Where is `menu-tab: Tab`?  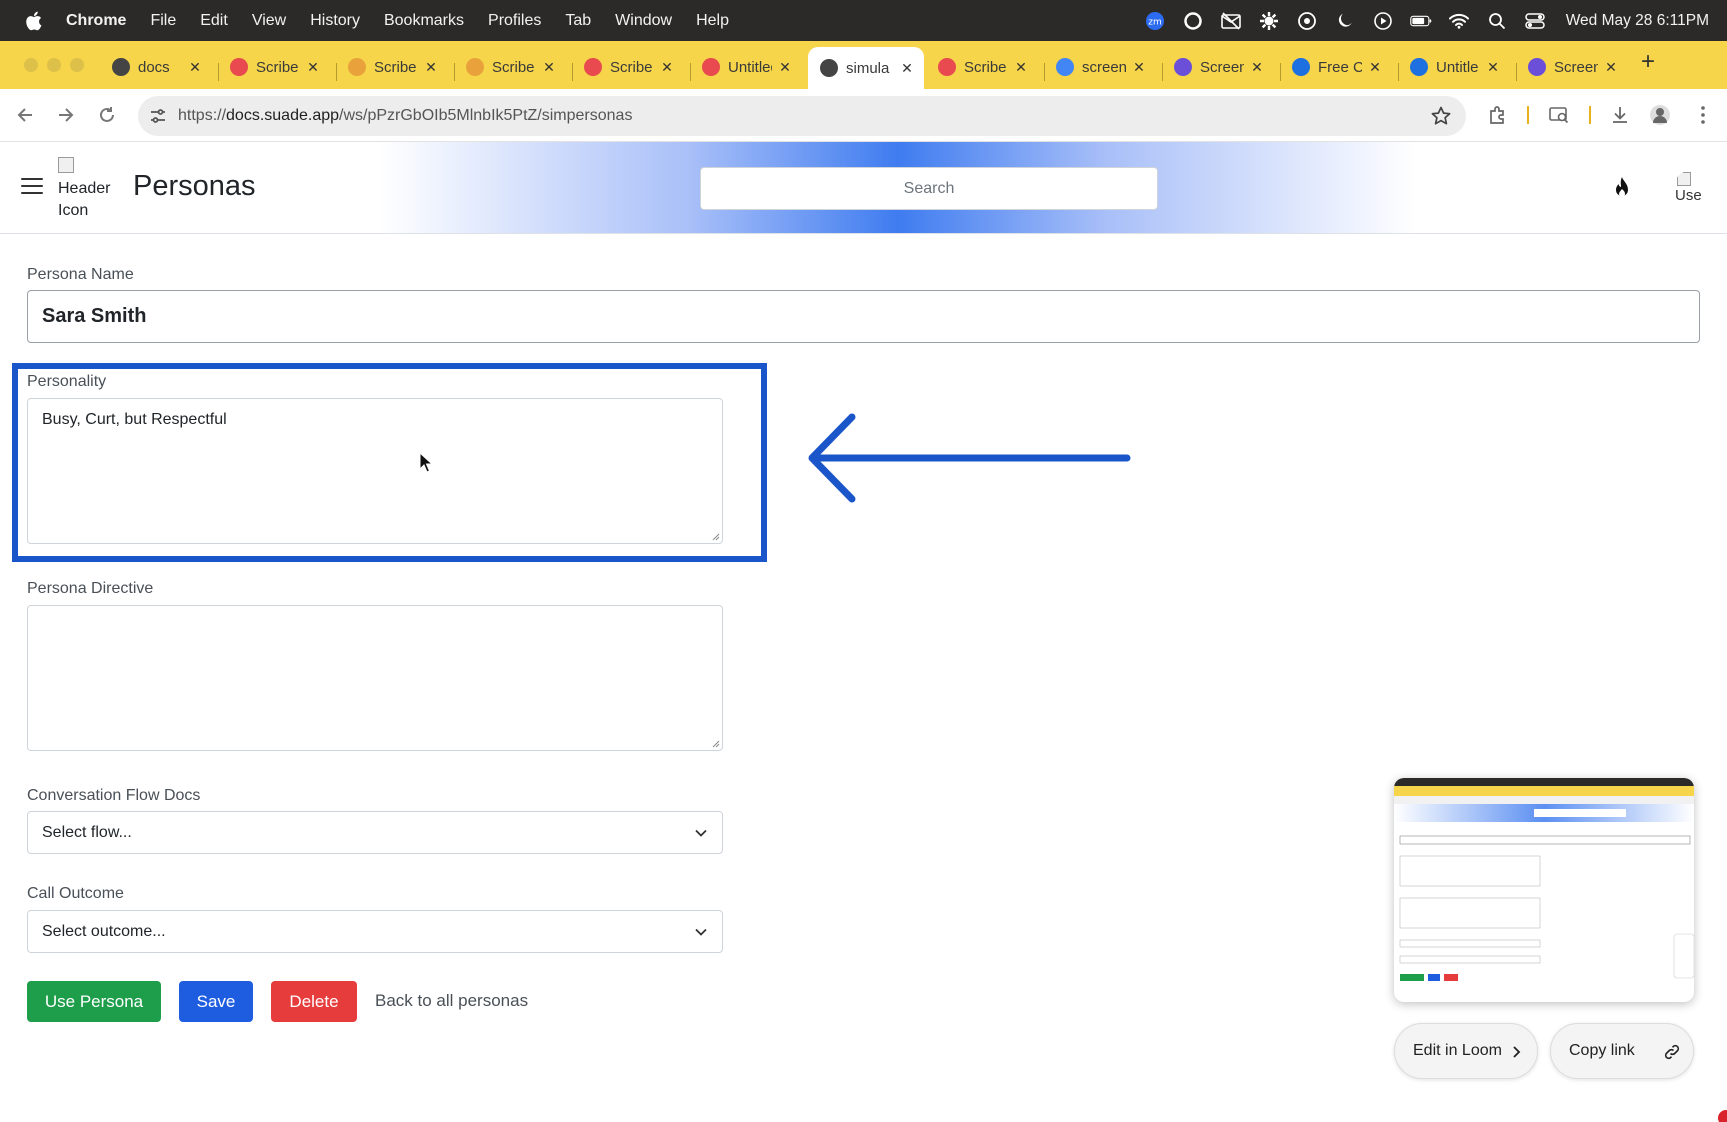 menu-tab: Tab is located at coordinates (578, 21).